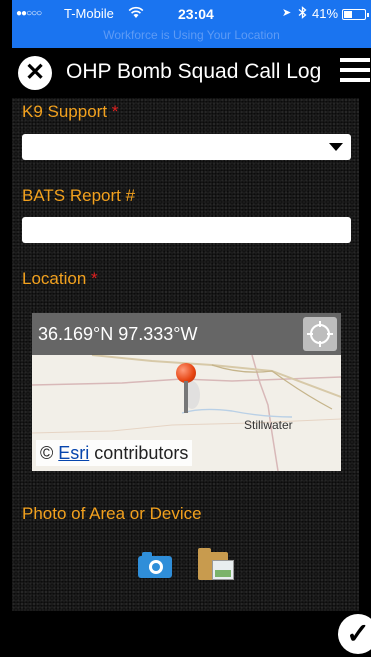 This screenshot has height=657, width=371. What do you see at coordinates (223, 570) in the screenshot?
I see `folder-photo` at bounding box center [223, 570].